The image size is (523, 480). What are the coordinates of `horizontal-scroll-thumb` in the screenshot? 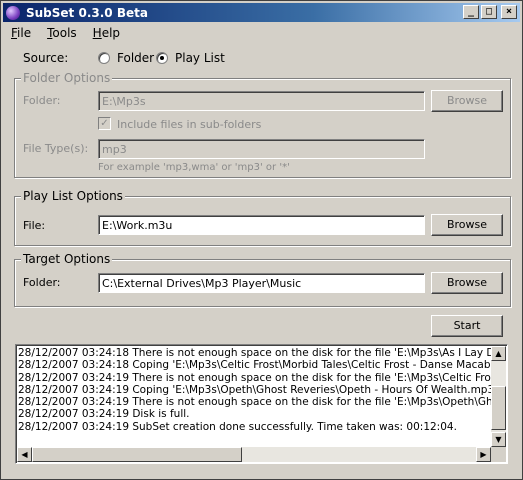 It's located at (137, 454).